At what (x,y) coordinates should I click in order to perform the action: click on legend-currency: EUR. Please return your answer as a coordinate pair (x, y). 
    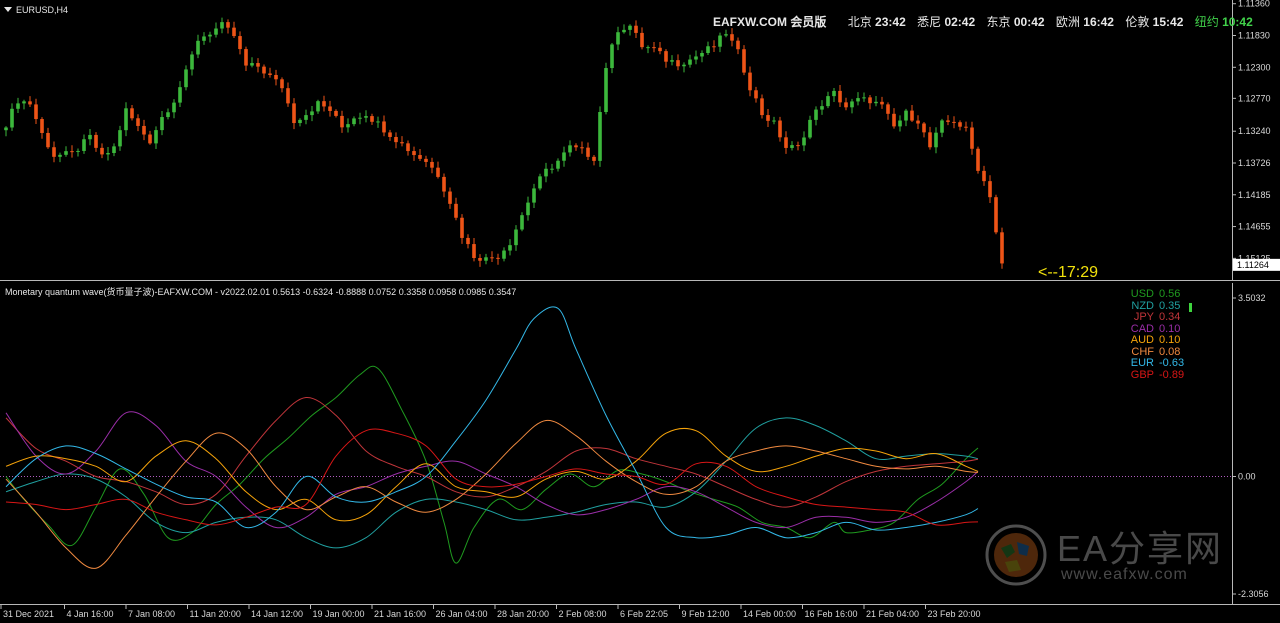
    Looking at the image, I should click on (1142, 363).